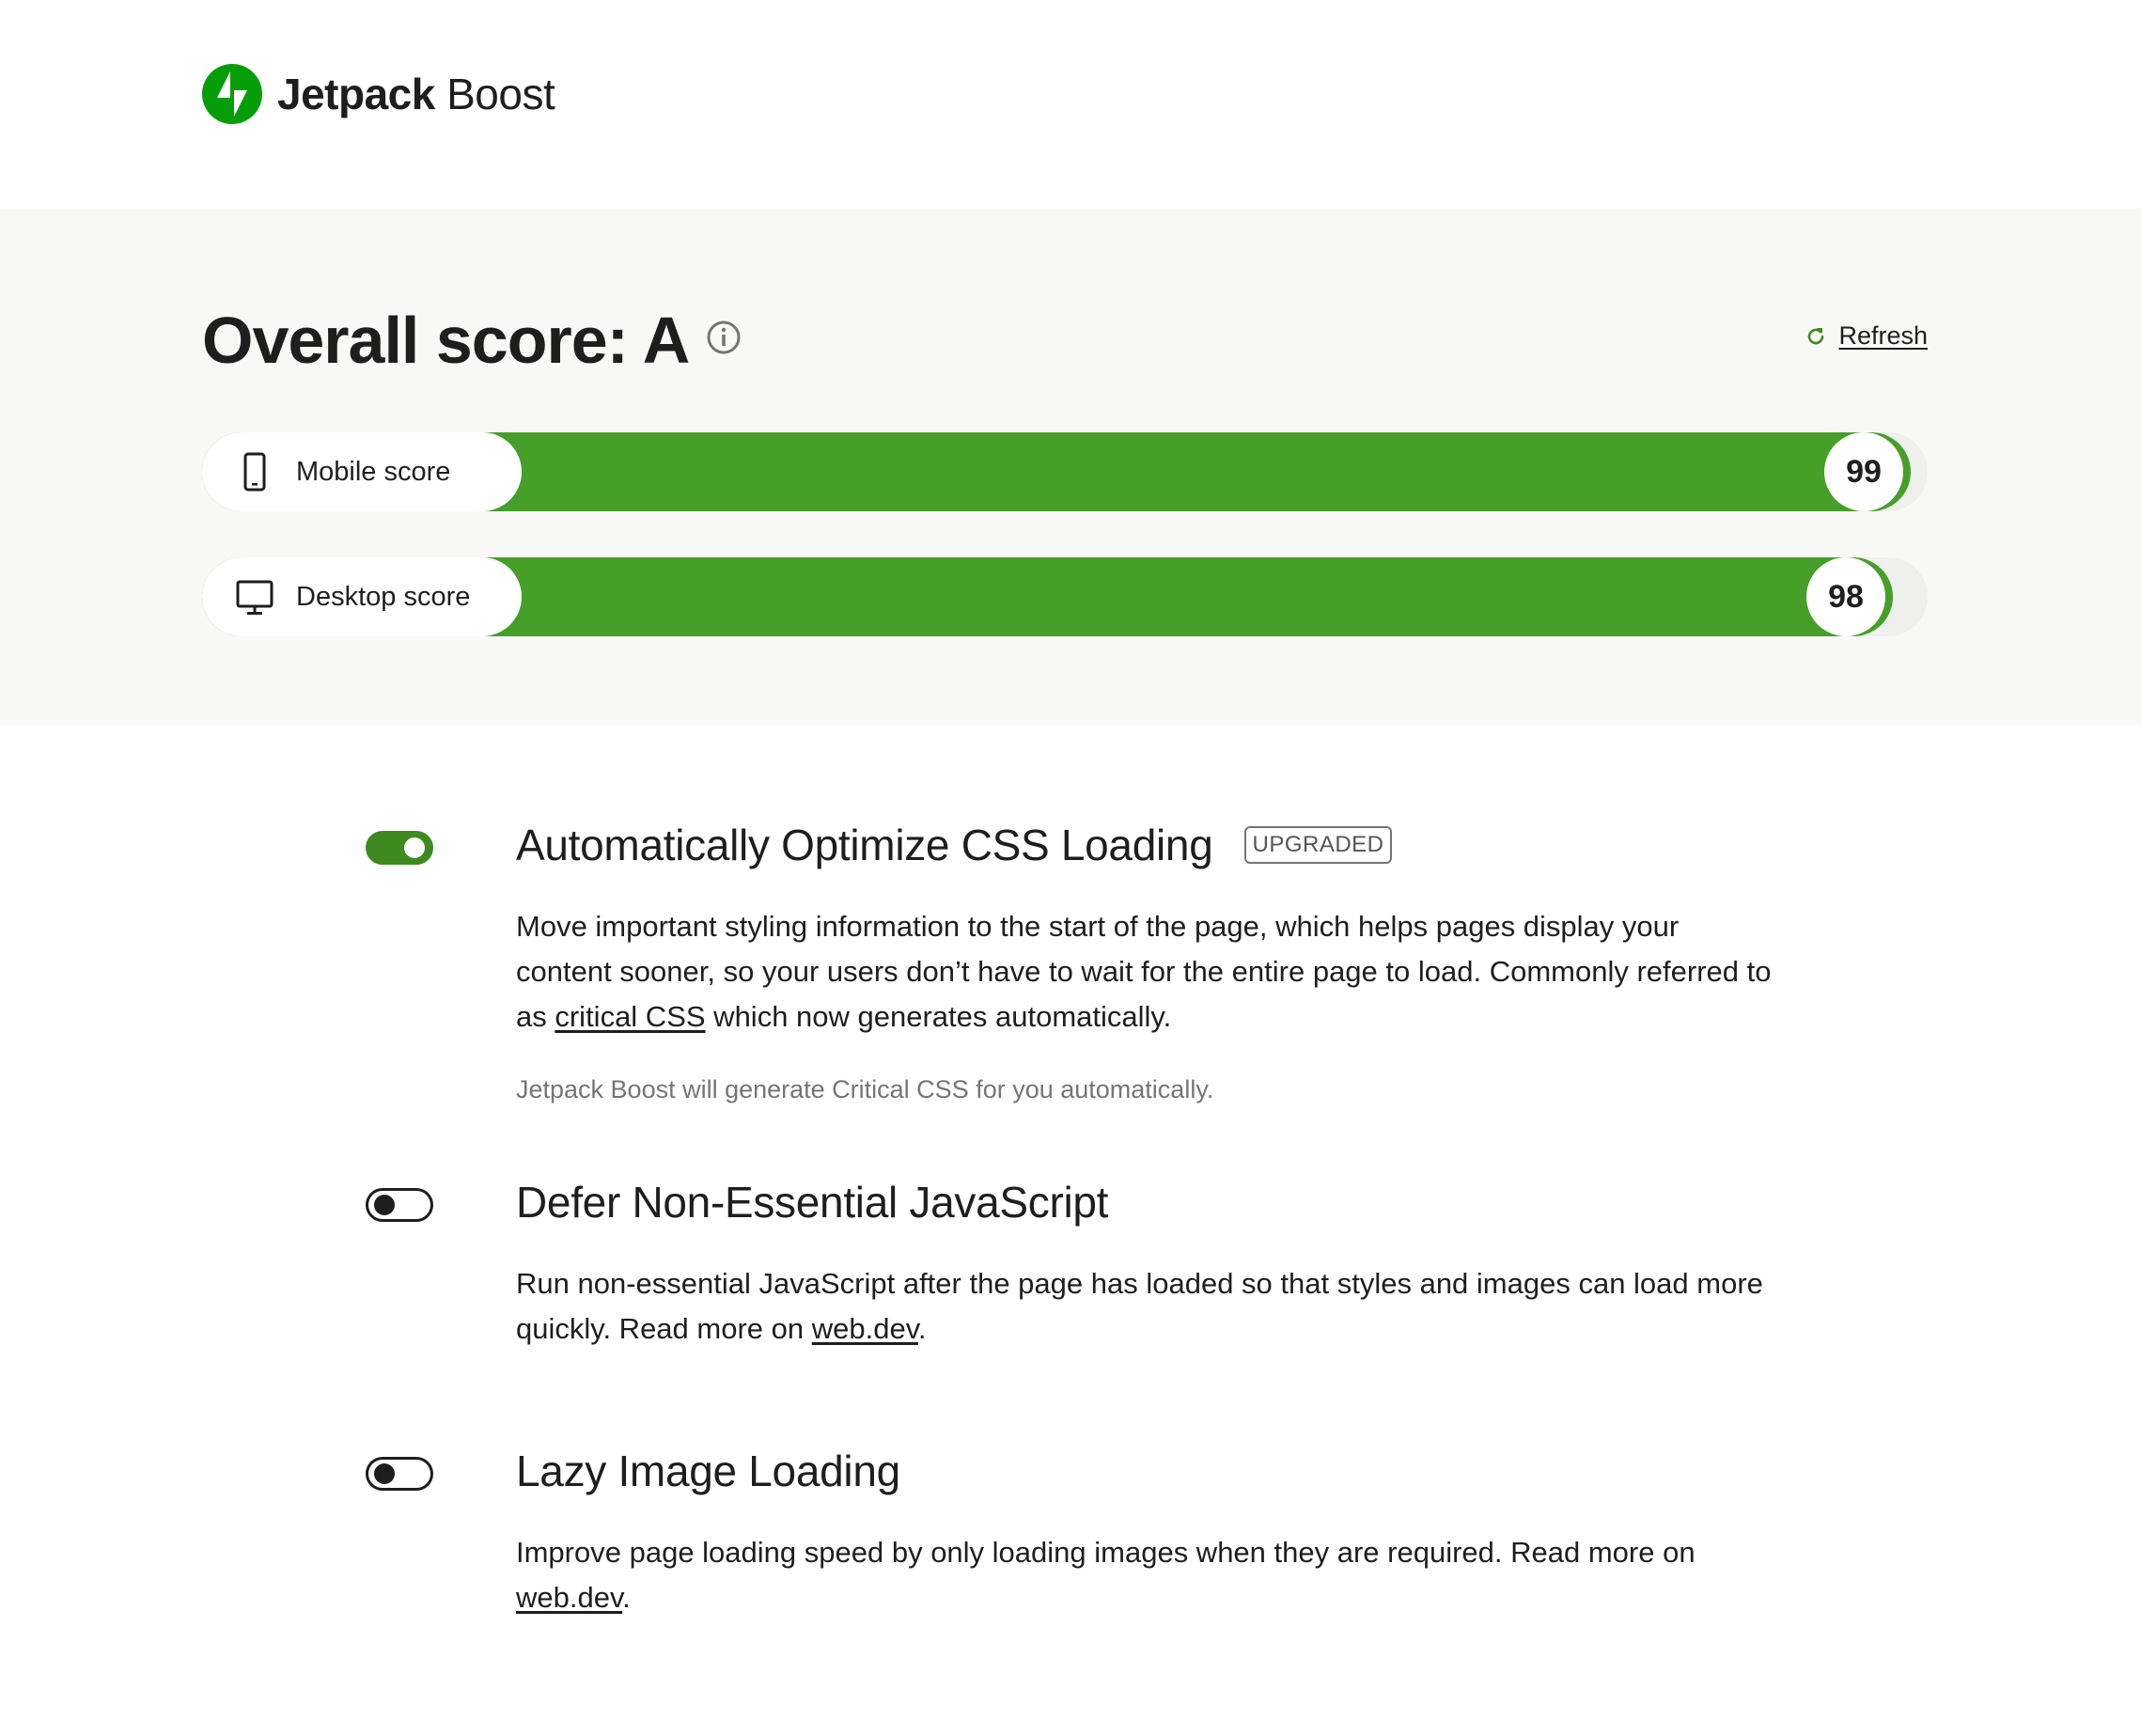 The image size is (2141, 1736). I want to click on module-title: Lazy Image Loading, so click(708, 1471).